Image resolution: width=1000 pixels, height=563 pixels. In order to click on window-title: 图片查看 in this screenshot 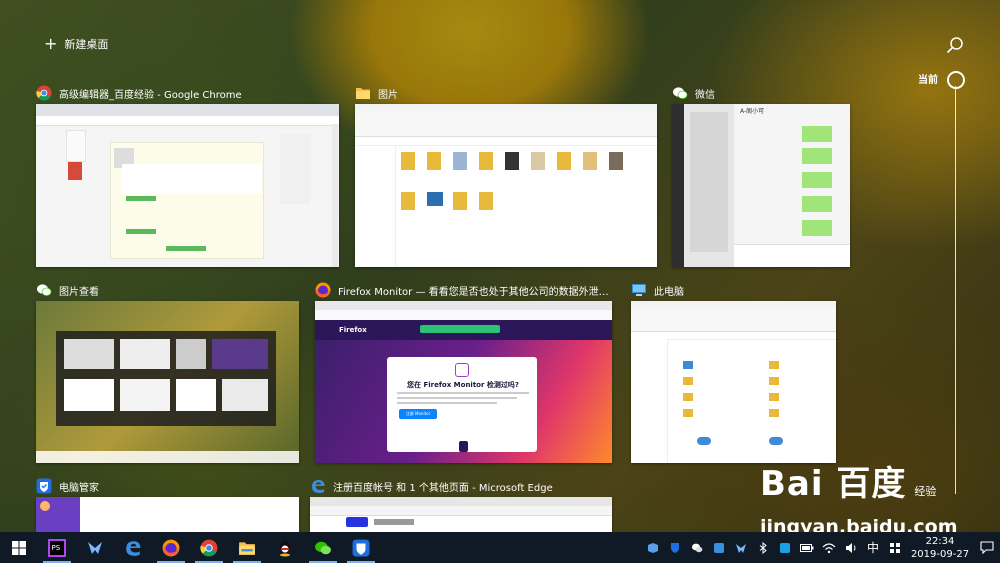, I will do `click(79, 292)`.